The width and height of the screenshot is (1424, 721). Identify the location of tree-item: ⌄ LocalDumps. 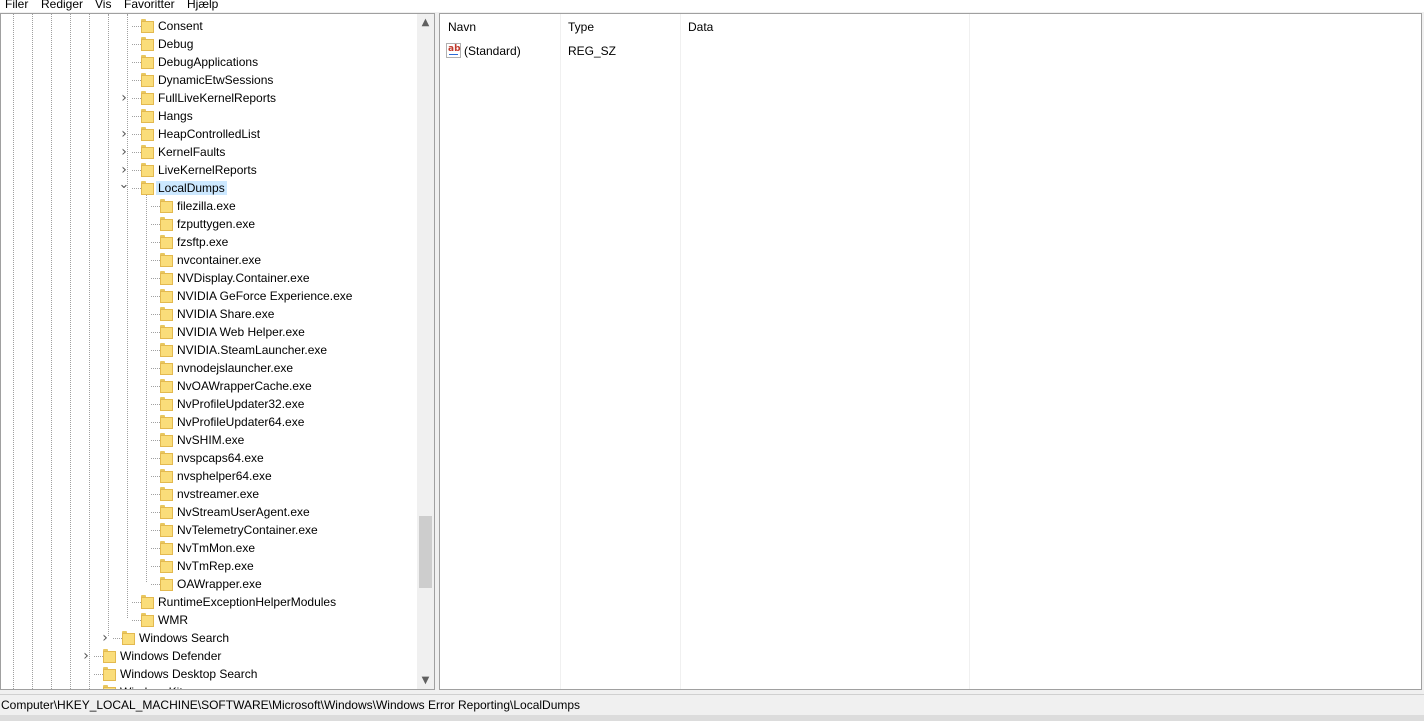
(209, 187).